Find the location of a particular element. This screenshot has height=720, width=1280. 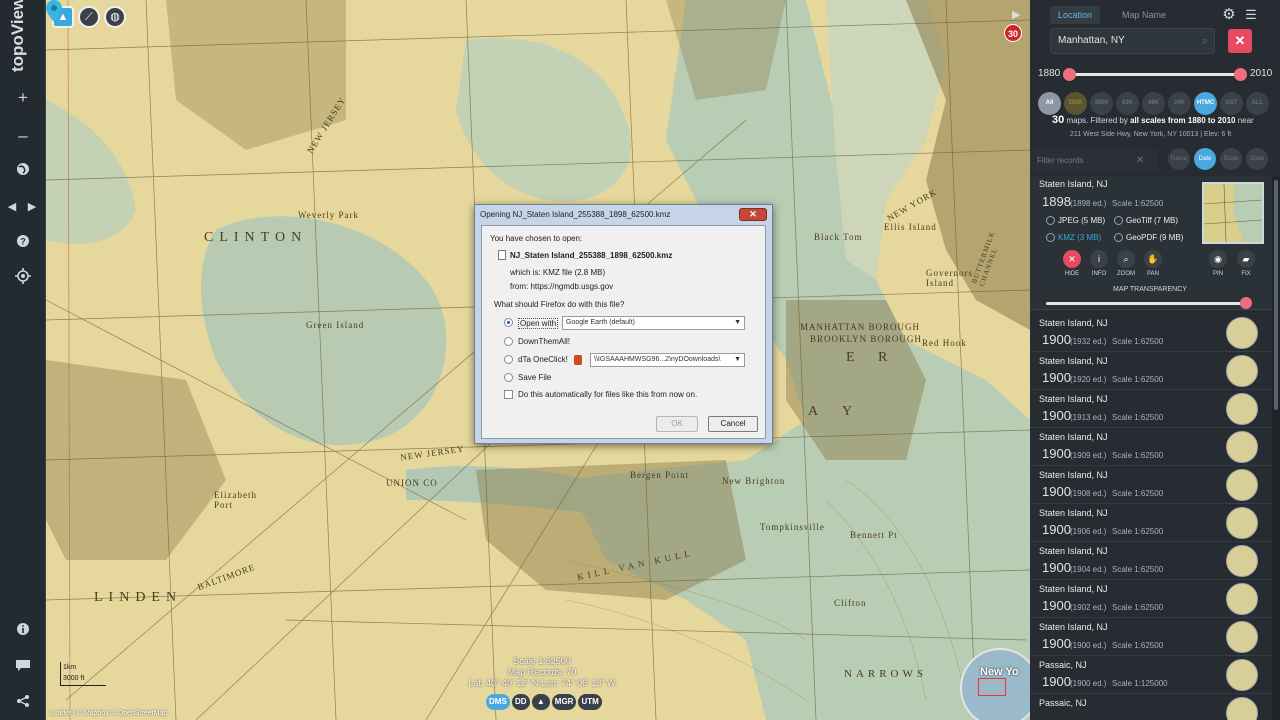

location-input: Manhattan, NY ⌕ is located at coordinates (1132, 41).